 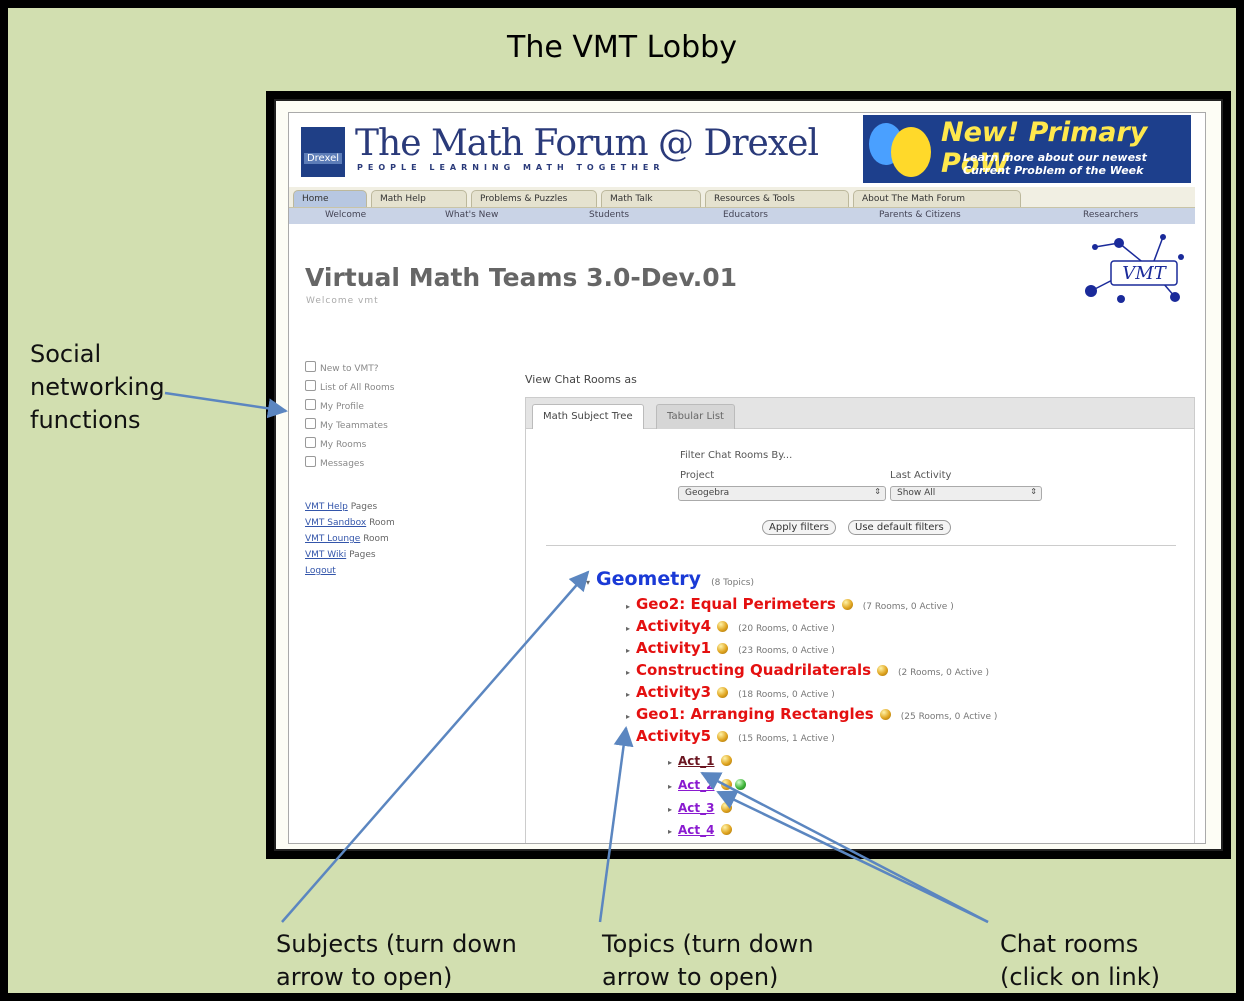 I want to click on topic-row: ▸ Activity3 (18 Rooms, 0 Active ), so click(x=730, y=692).